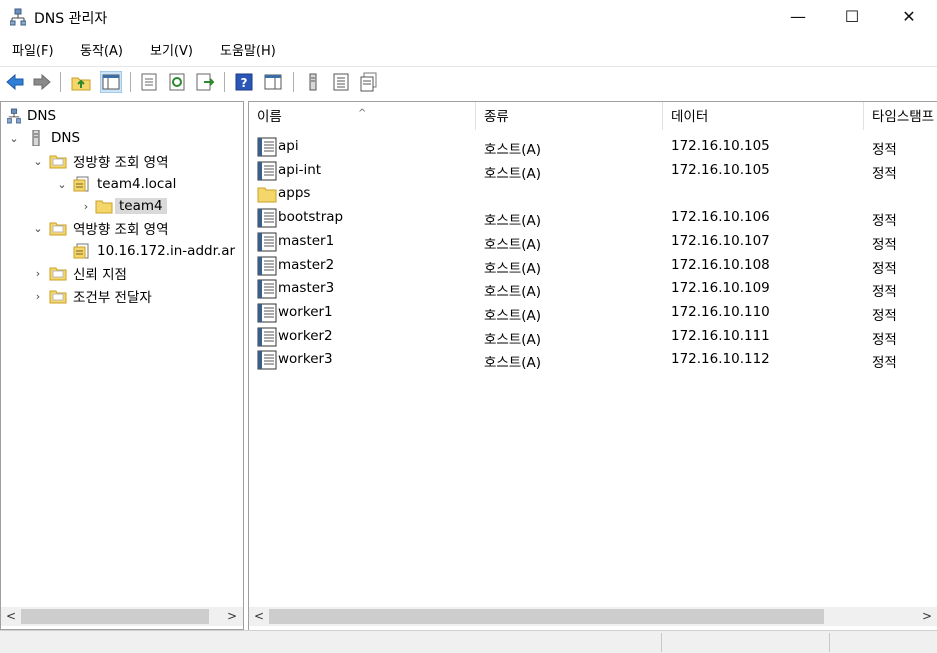 The image size is (937, 653). I want to click on tree-item-dns-root: DNS, so click(31, 116).